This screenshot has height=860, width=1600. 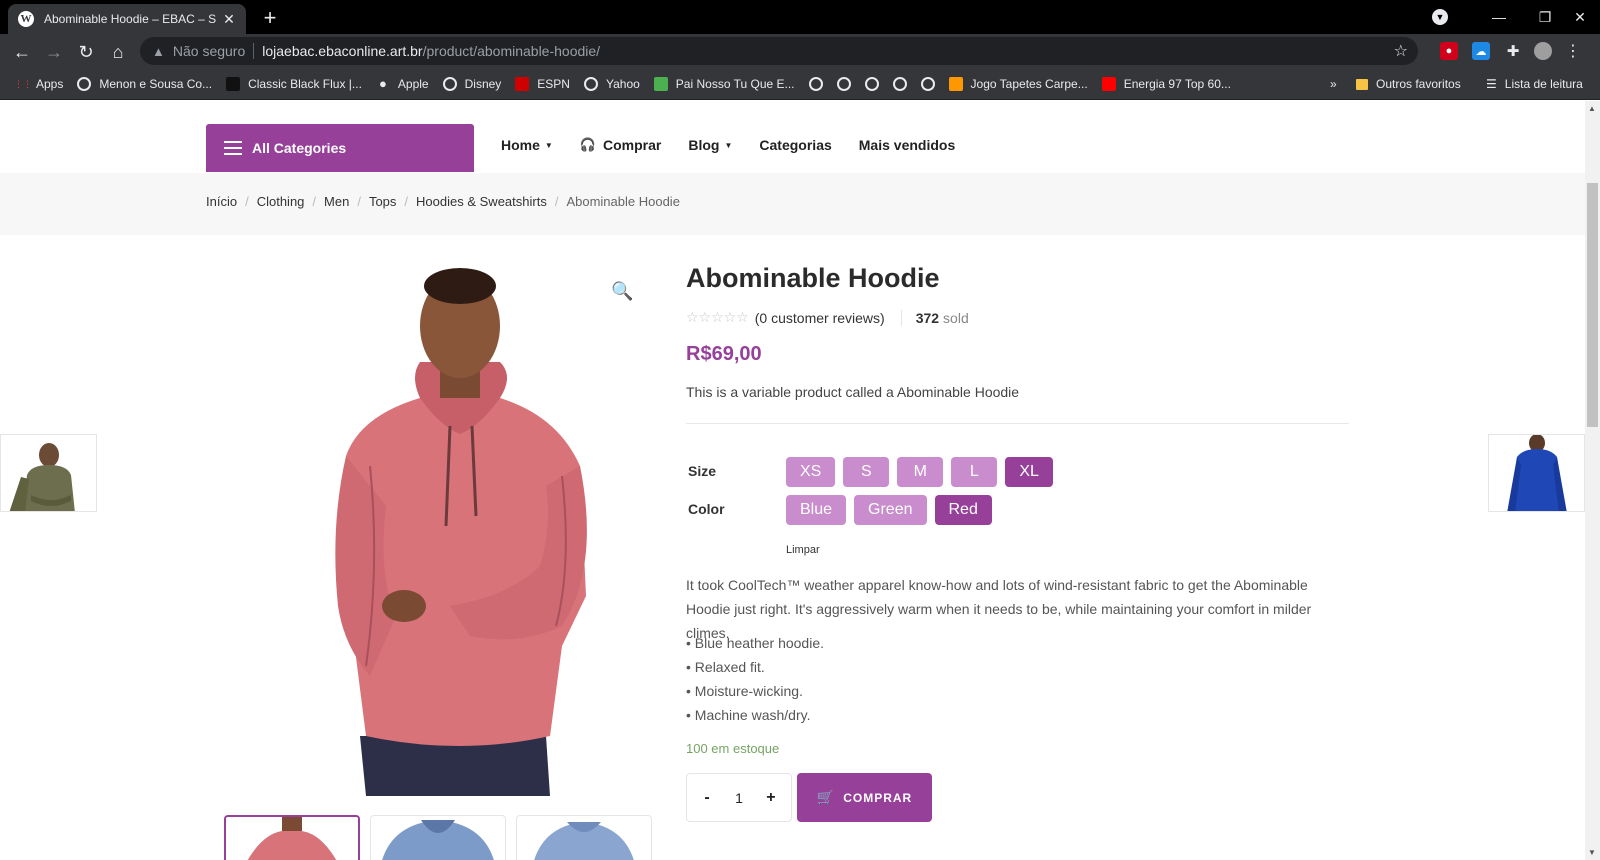 What do you see at coordinates (1513, 51) in the screenshot?
I see `extensions-puzzle-icon: ✚` at bounding box center [1513, 51].